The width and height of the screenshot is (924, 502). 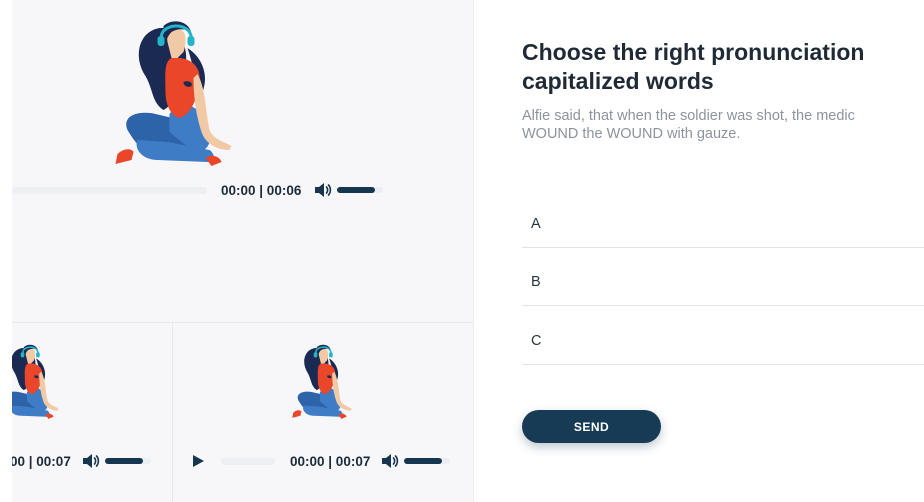 I want to click on answer-option-a: A, so click(x=723, y=224).